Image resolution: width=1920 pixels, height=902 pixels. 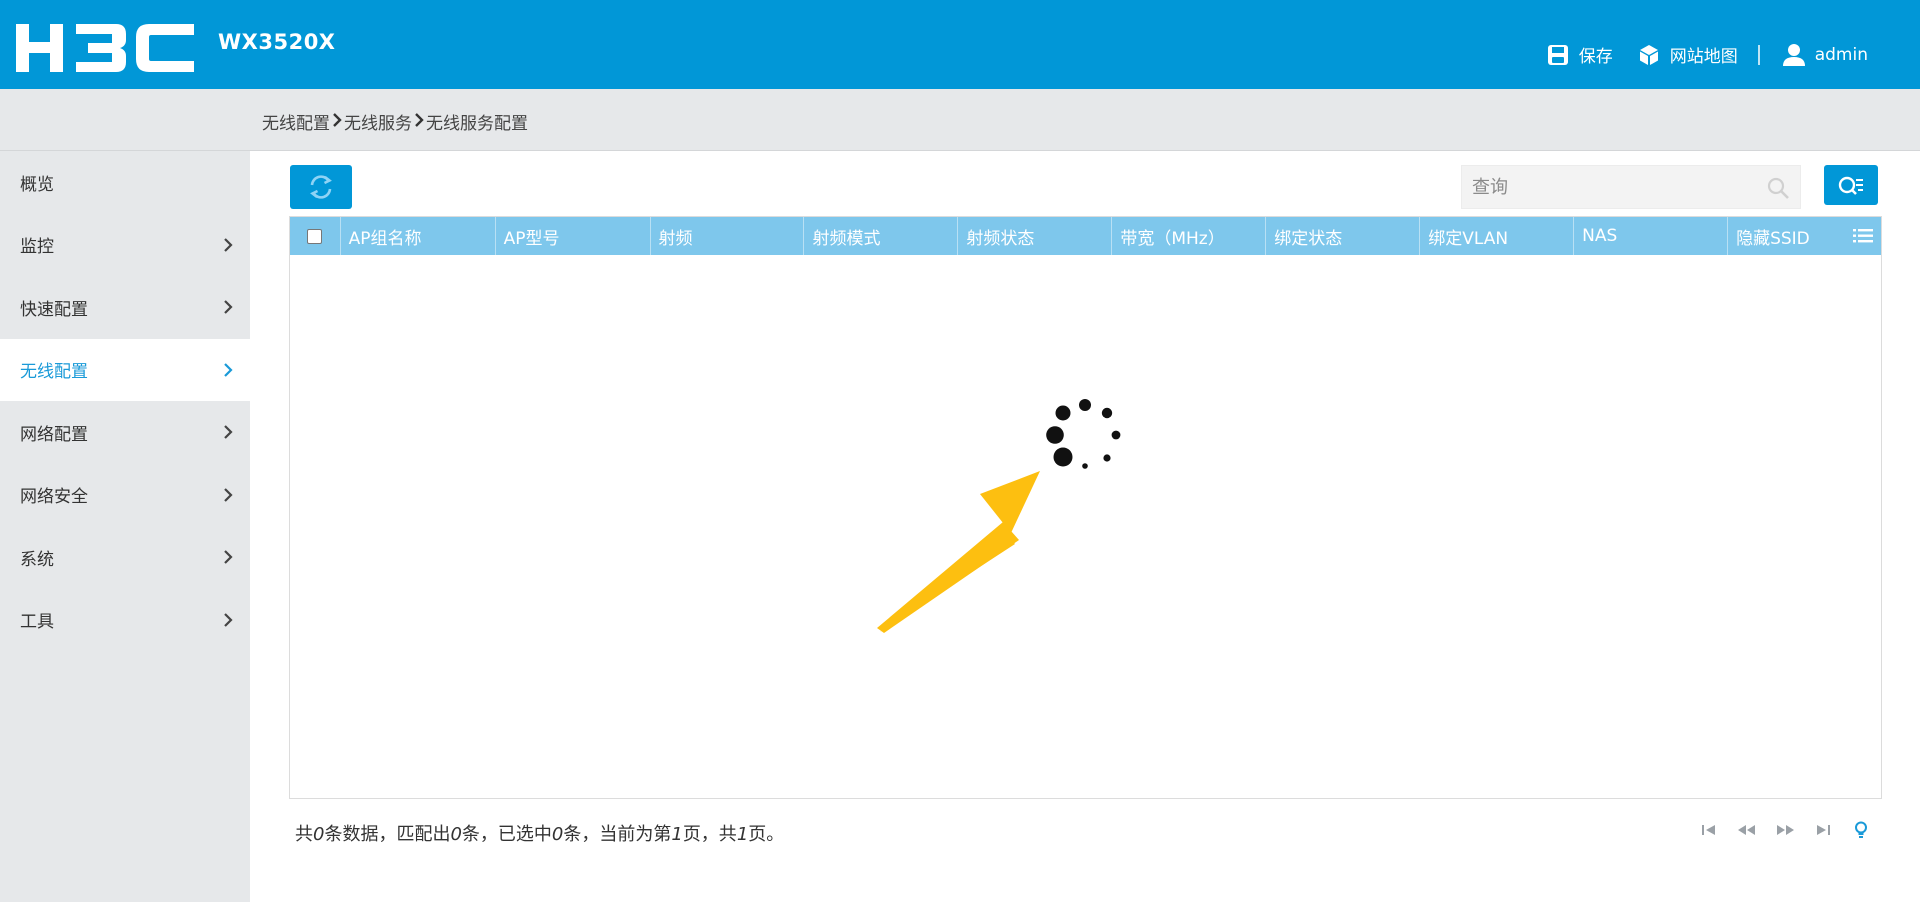 What do you see at coordinates (125, 495) in the screenshot?
I see `sidebar-item-network-security: 网络安全` at bounding box center [125, 495].